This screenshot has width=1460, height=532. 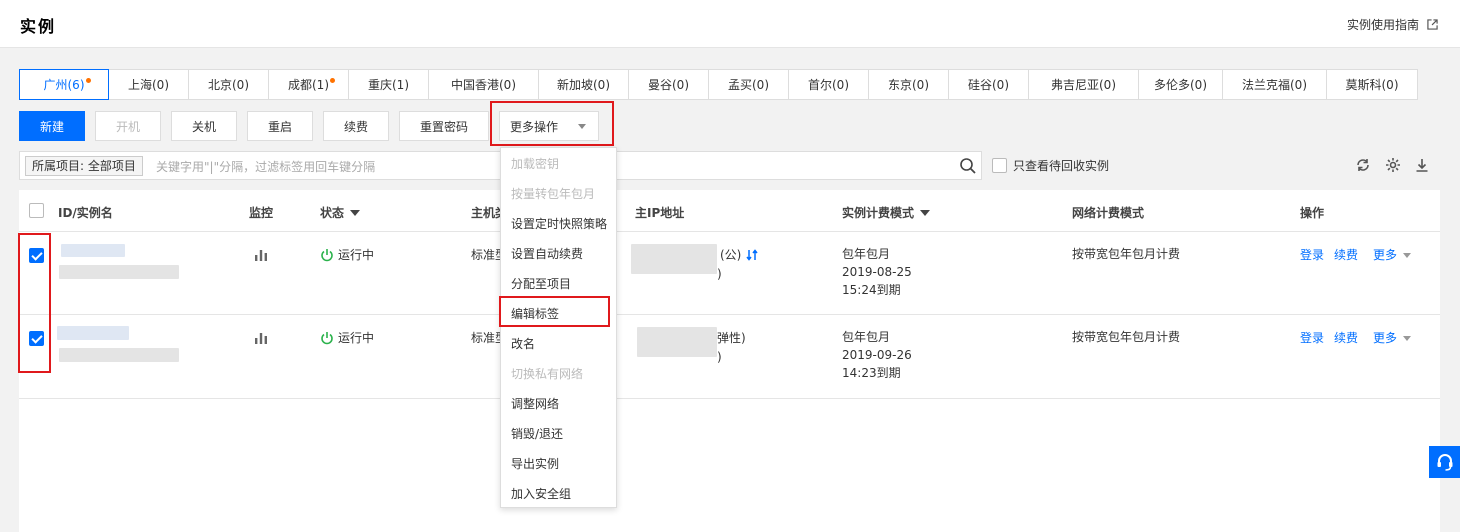 What do you see at coordinates (541, 283) in the screenshot?
I see `menu-item-assign-project: 分配至项目` at bounding box center [541, 283].